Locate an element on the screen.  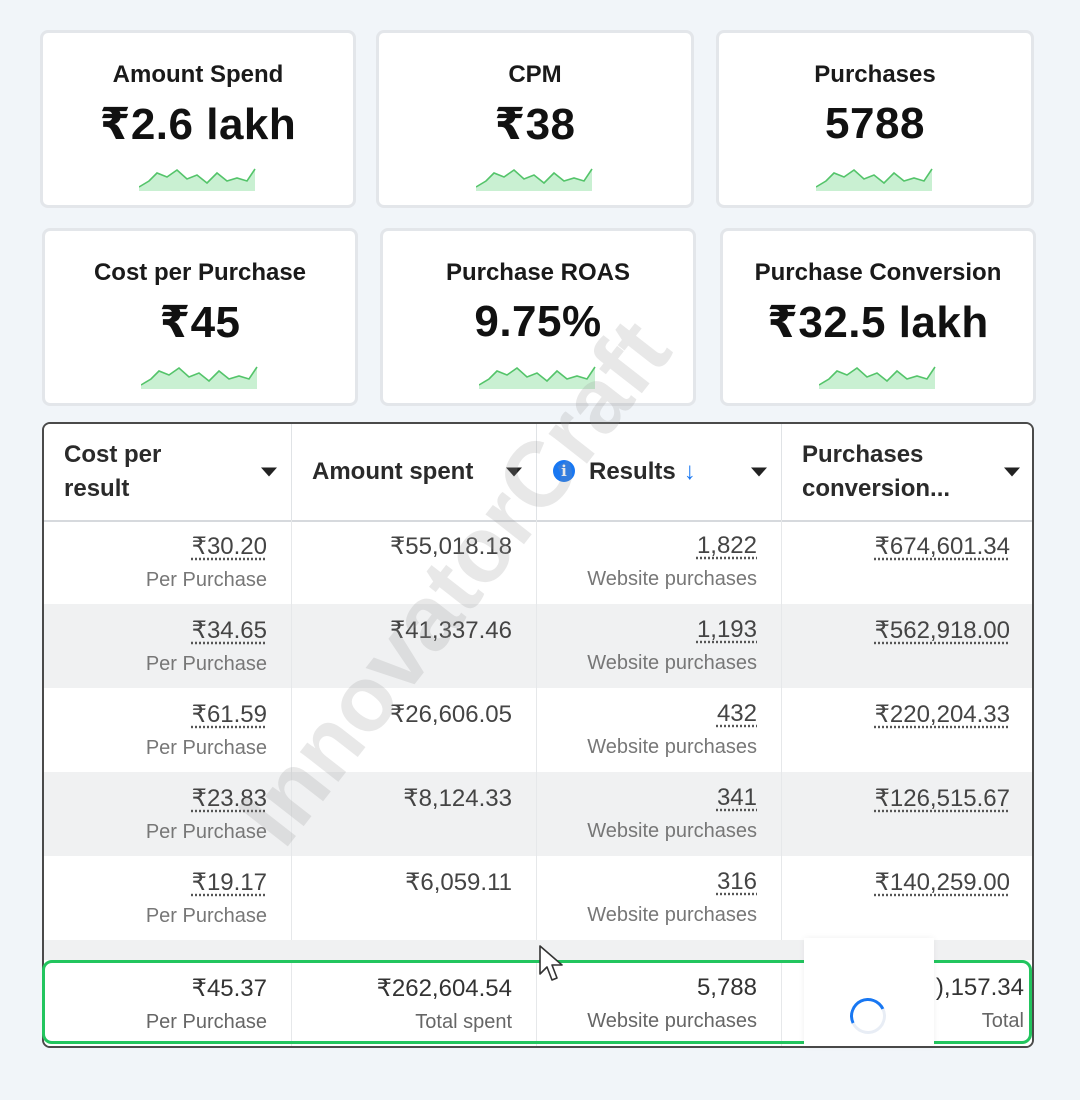
kpi-card-cost-per-purchase: Cost per Purchase ₹45 is located at coordinates (200, 317).